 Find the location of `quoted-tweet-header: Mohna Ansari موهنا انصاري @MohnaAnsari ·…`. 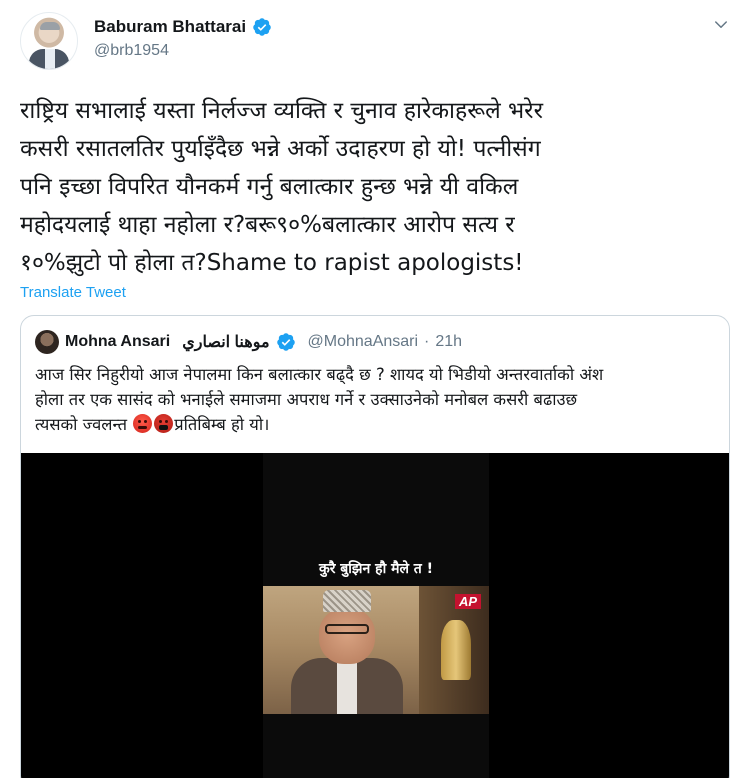

quoted-tweet-header: Mohna Ansari موهنا انصاري @MohnaAnsari ·… is located at coordinates (248, 342).